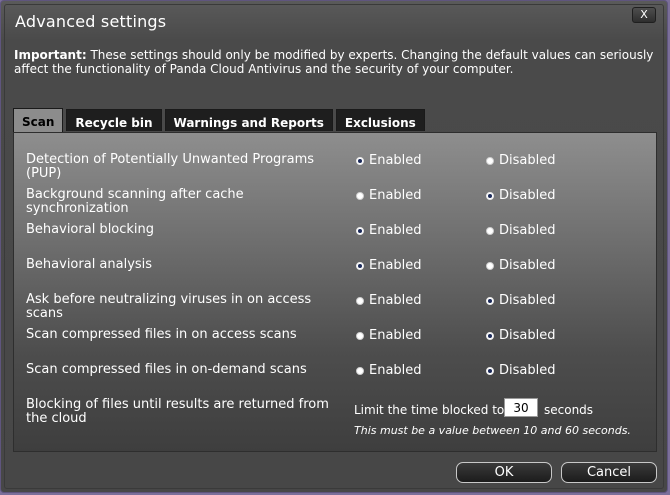  I want to click on radio-compressed-on-access-enabled: Enabled, so click(389, 335).